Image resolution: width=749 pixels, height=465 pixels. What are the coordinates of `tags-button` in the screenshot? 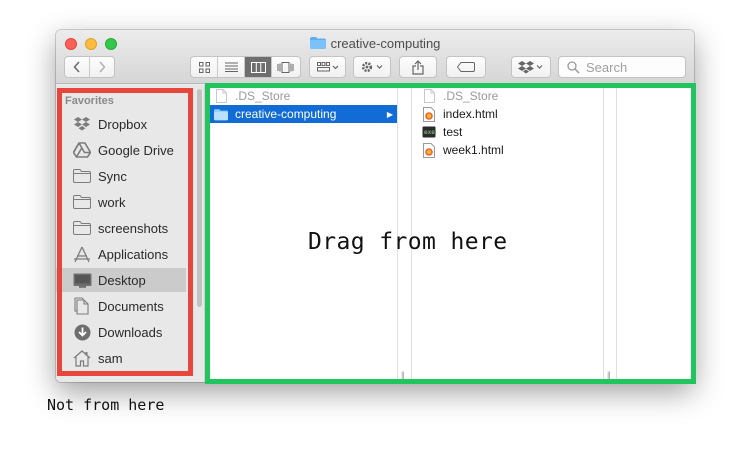 It's located at (466, 67).